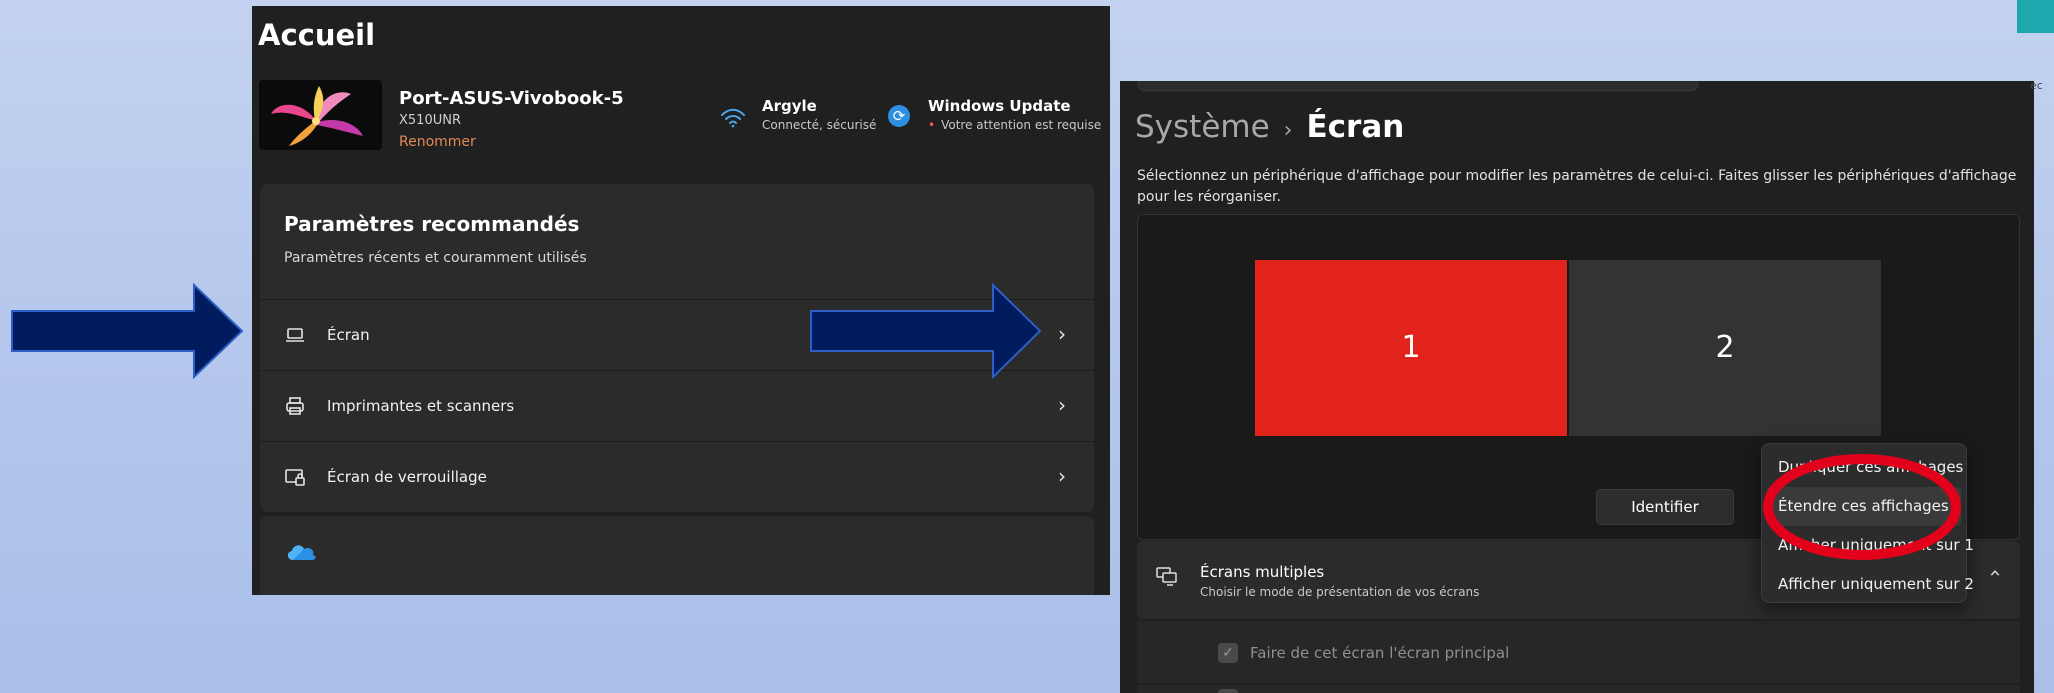 Image resolution: width=2054 pixels, height=693 pixels. Describe the element at coordinates (899, 116) in the screenshot. I see `windows-update-icon: ⟳` at that location.